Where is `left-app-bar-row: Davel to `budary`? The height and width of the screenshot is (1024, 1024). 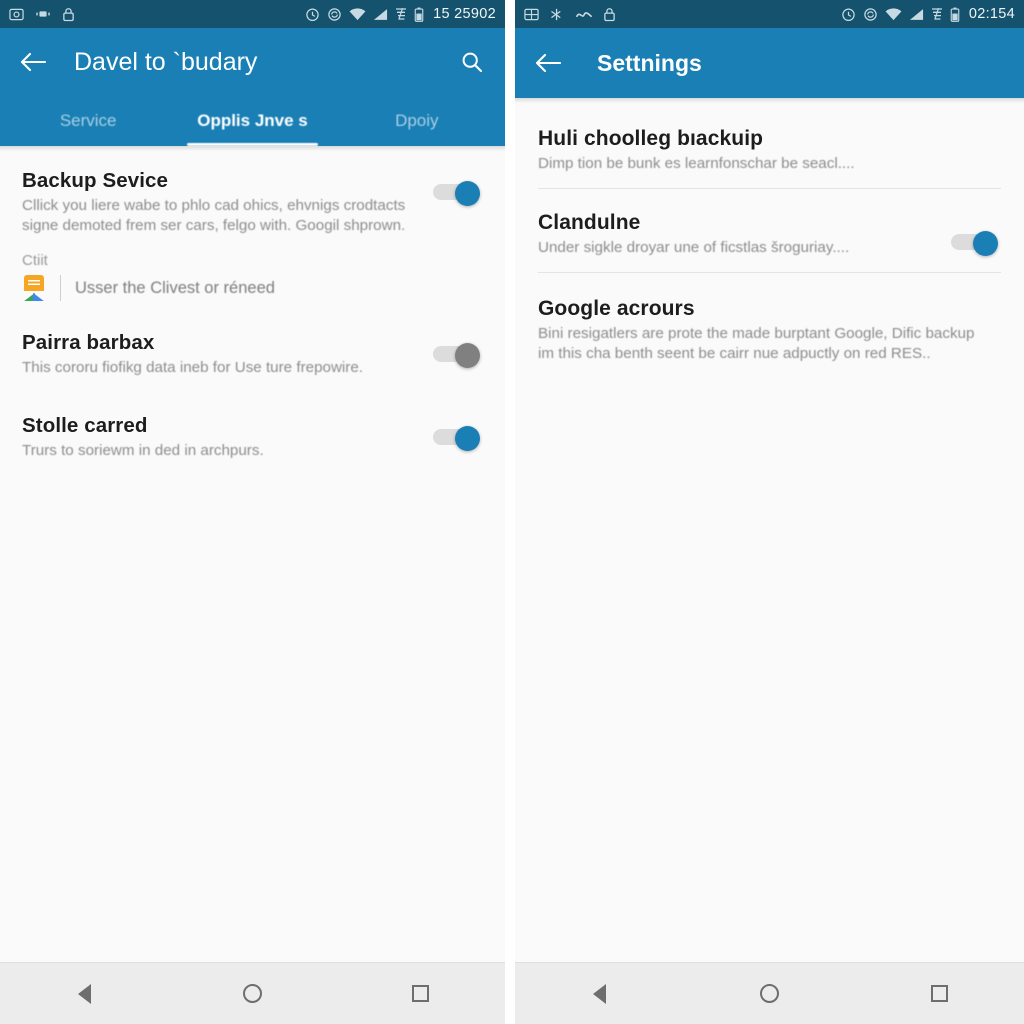
left-app-bar-row: Davel to `budary is located at coordinates (252, 62).